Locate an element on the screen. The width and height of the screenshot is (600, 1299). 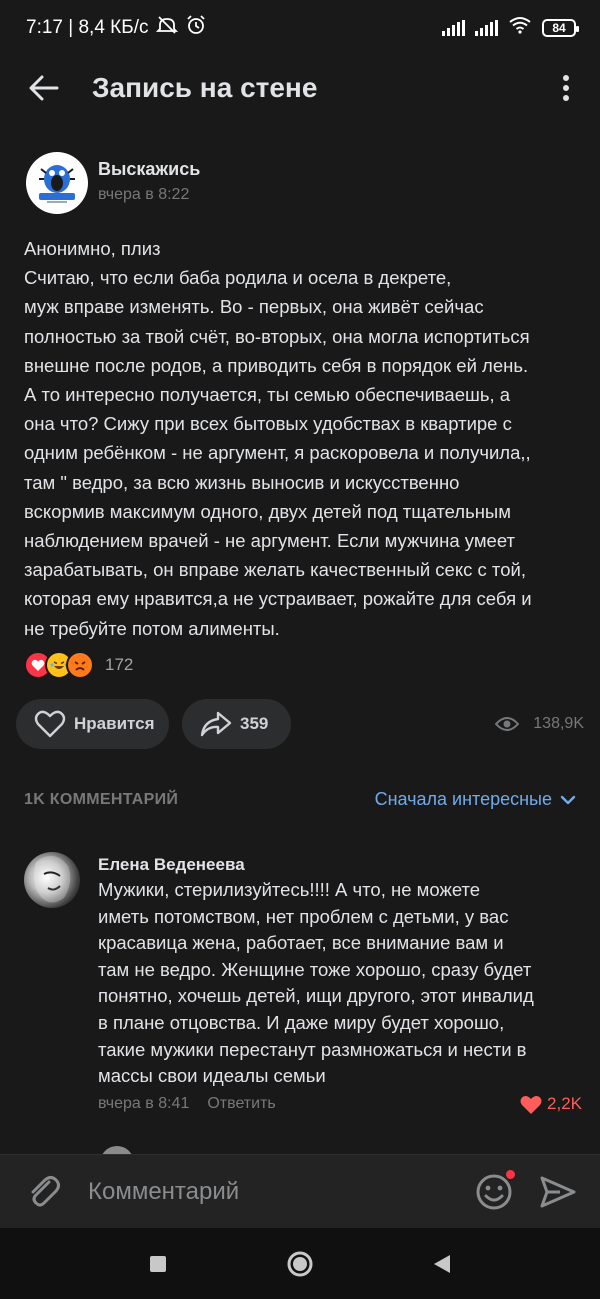
comments-header: 1K КОММЕНТАРИЙ Сначала интересные is located at coordinates (300, 799).